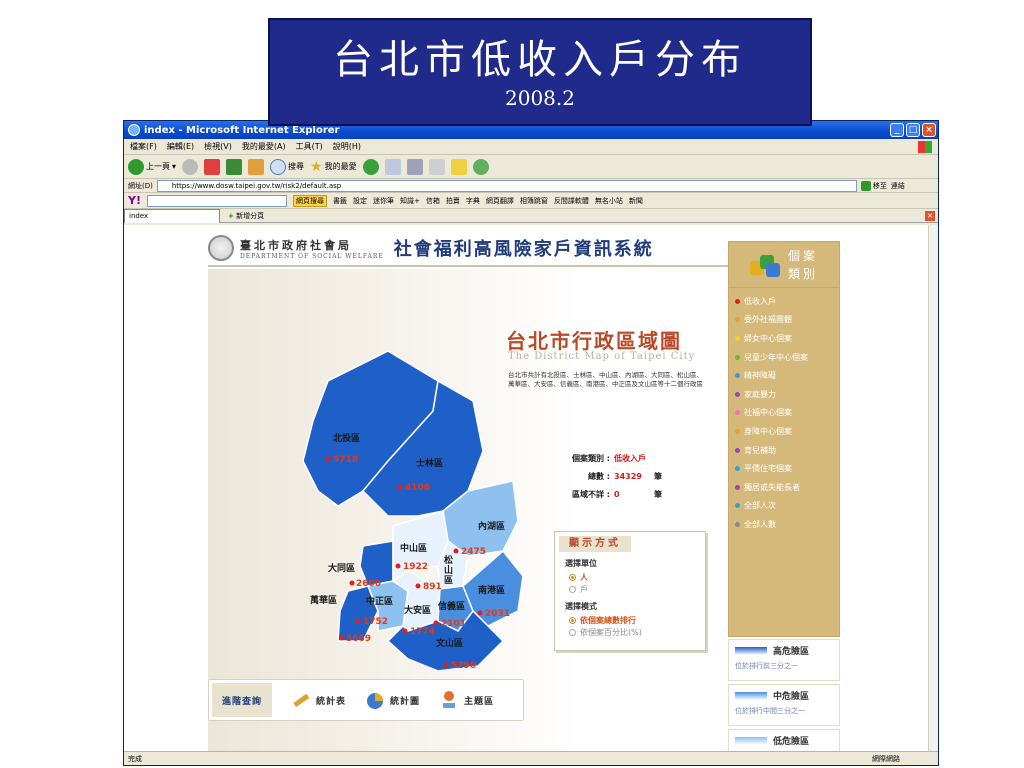  Describe the element at coordinates (436, 623) in the screenshot. I see `district-marker-xinyi` at that location.